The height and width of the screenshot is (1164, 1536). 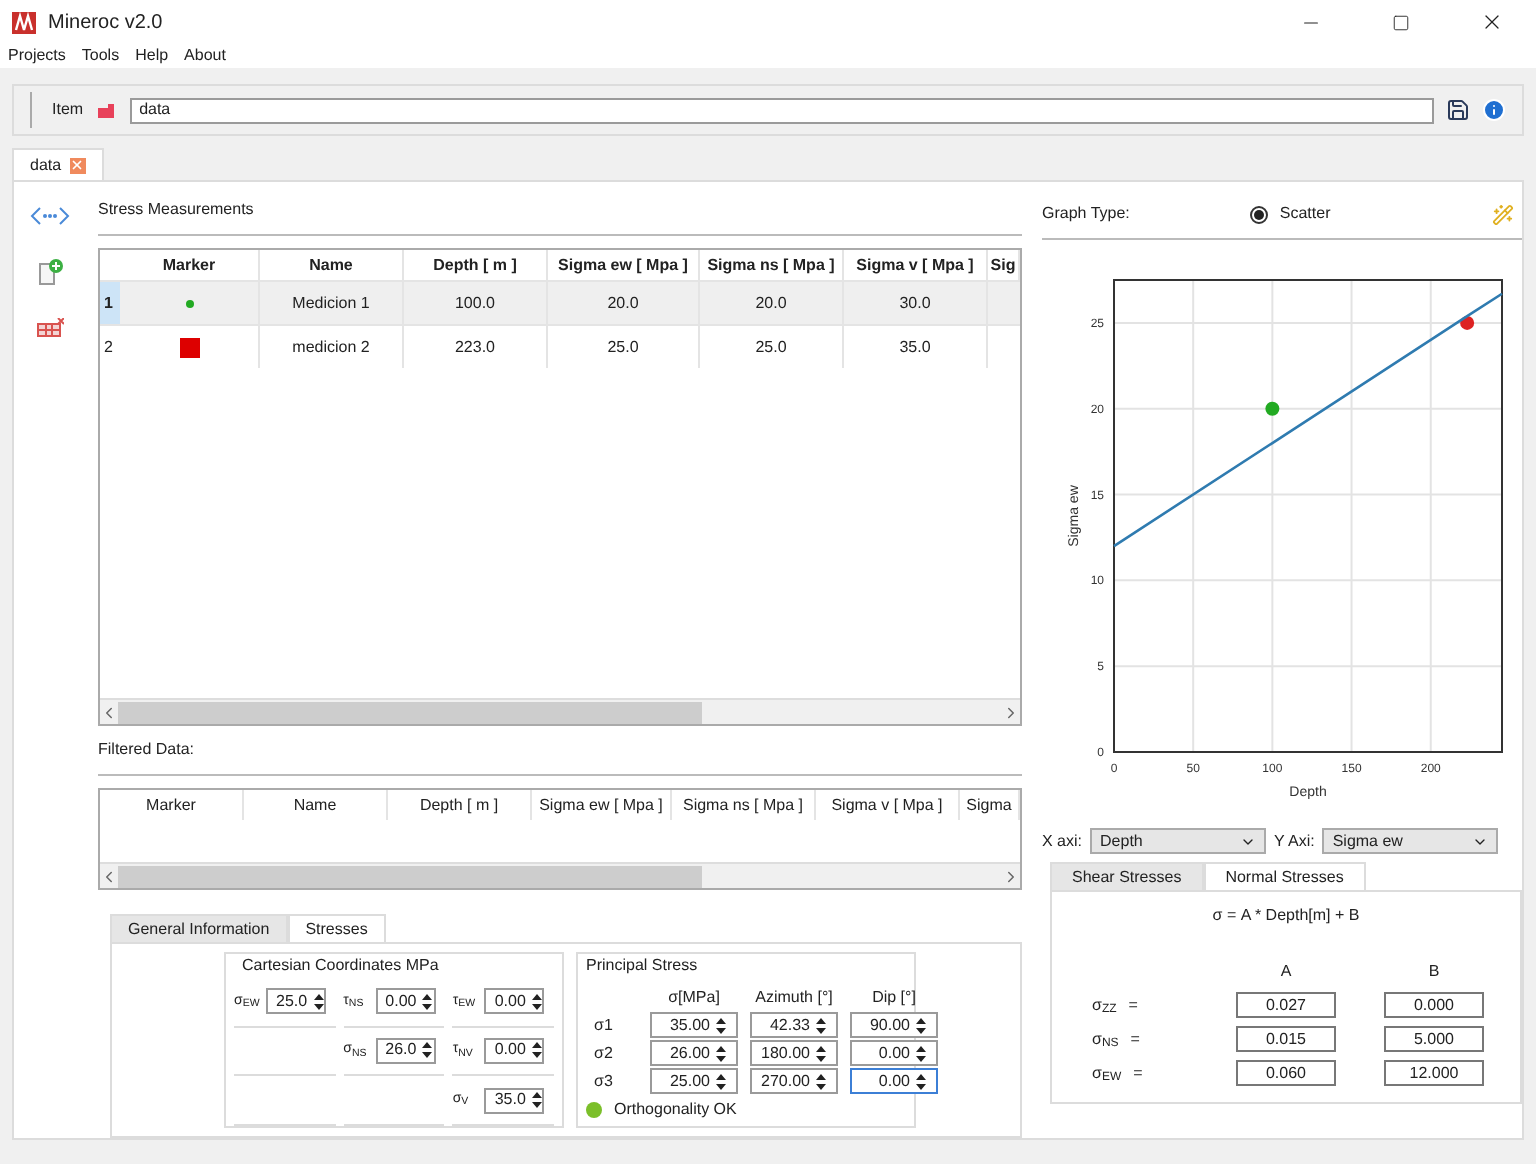 I want to click on spin-box: 25.00, so click(x=694, y=1081).